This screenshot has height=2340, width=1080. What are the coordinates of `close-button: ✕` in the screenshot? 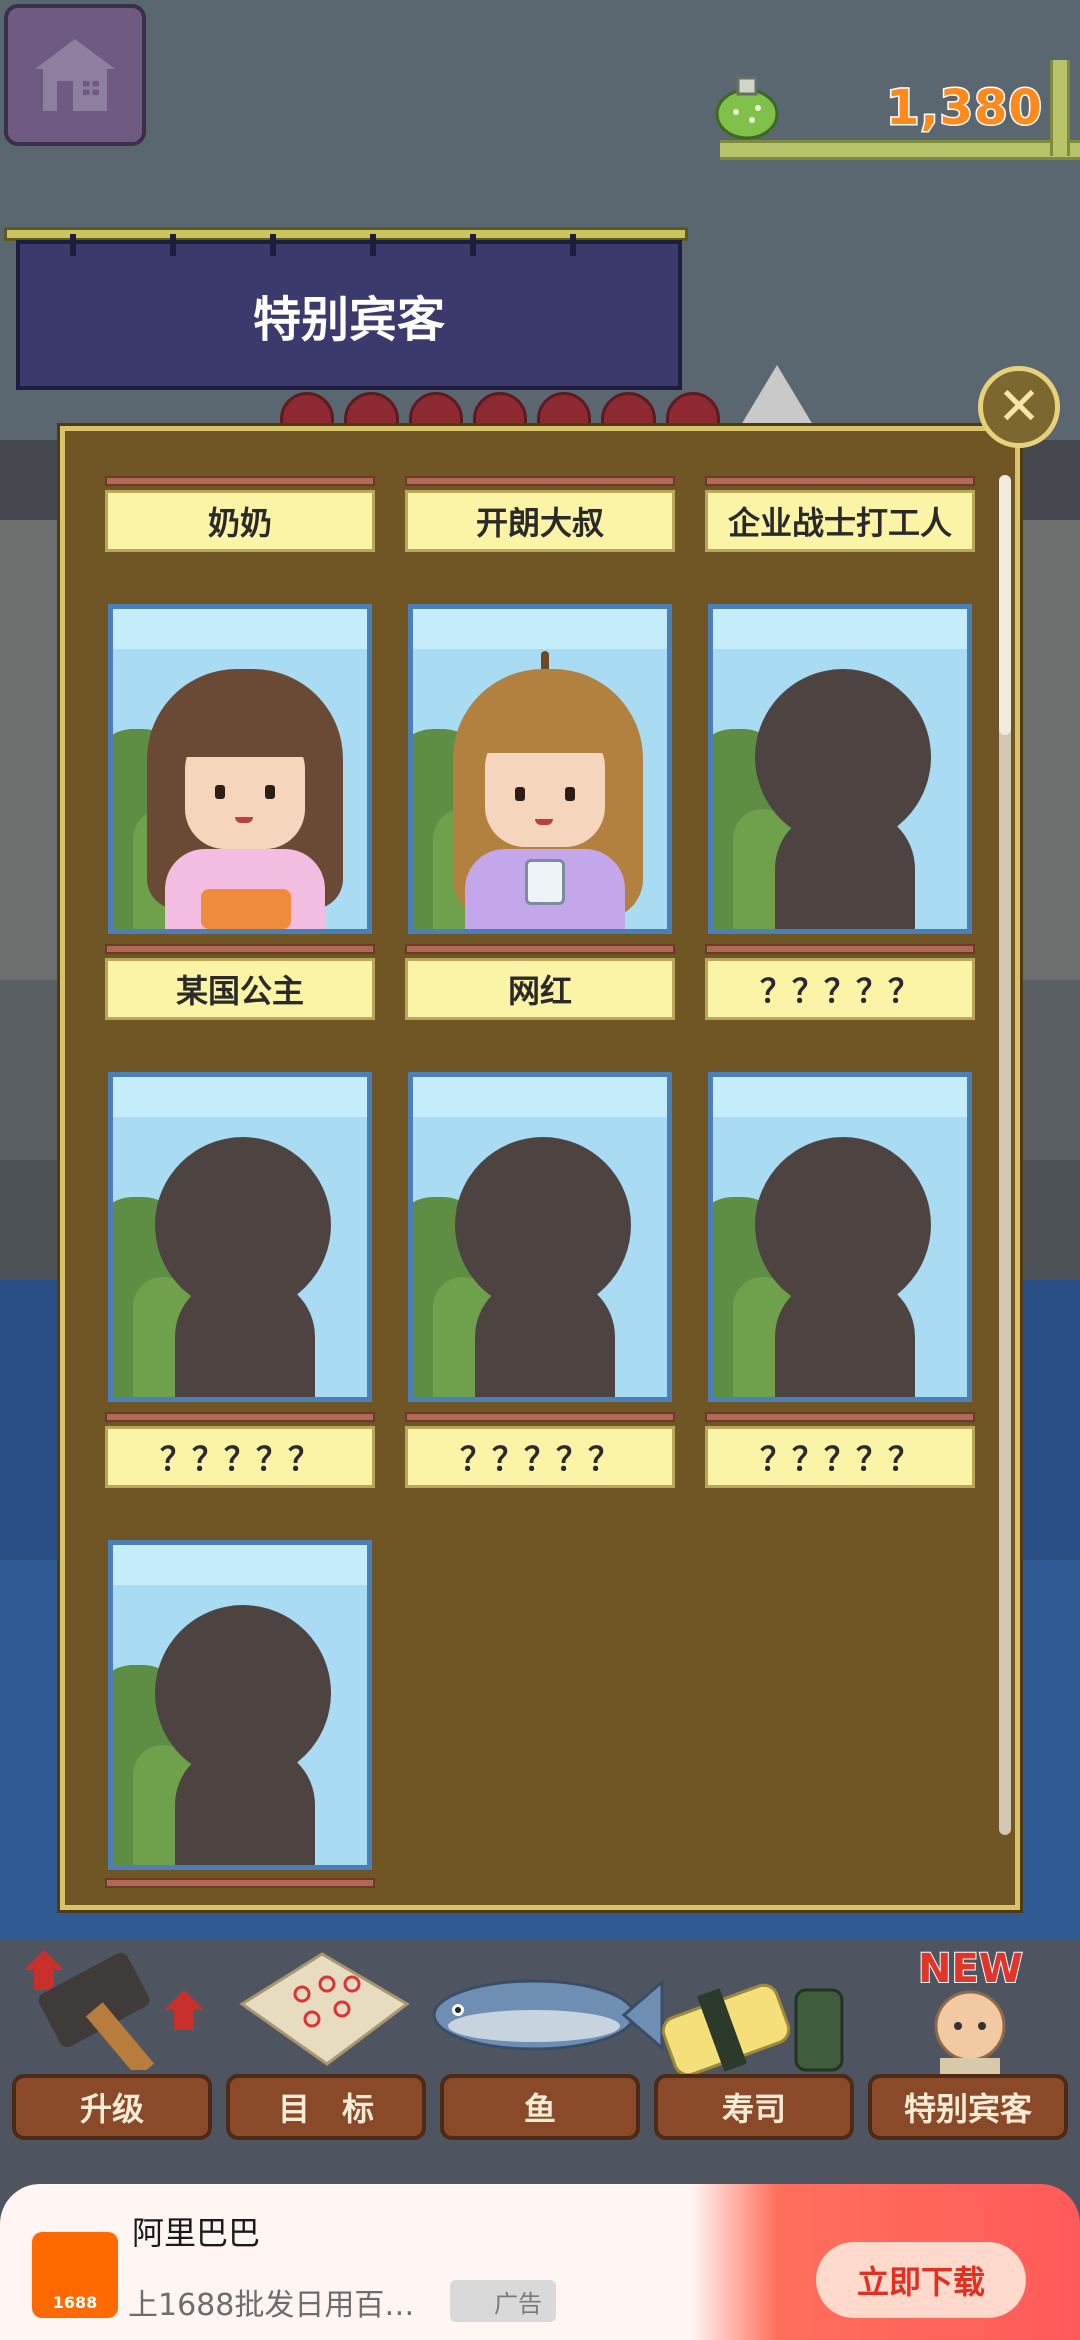 It's located at (1019, 407).